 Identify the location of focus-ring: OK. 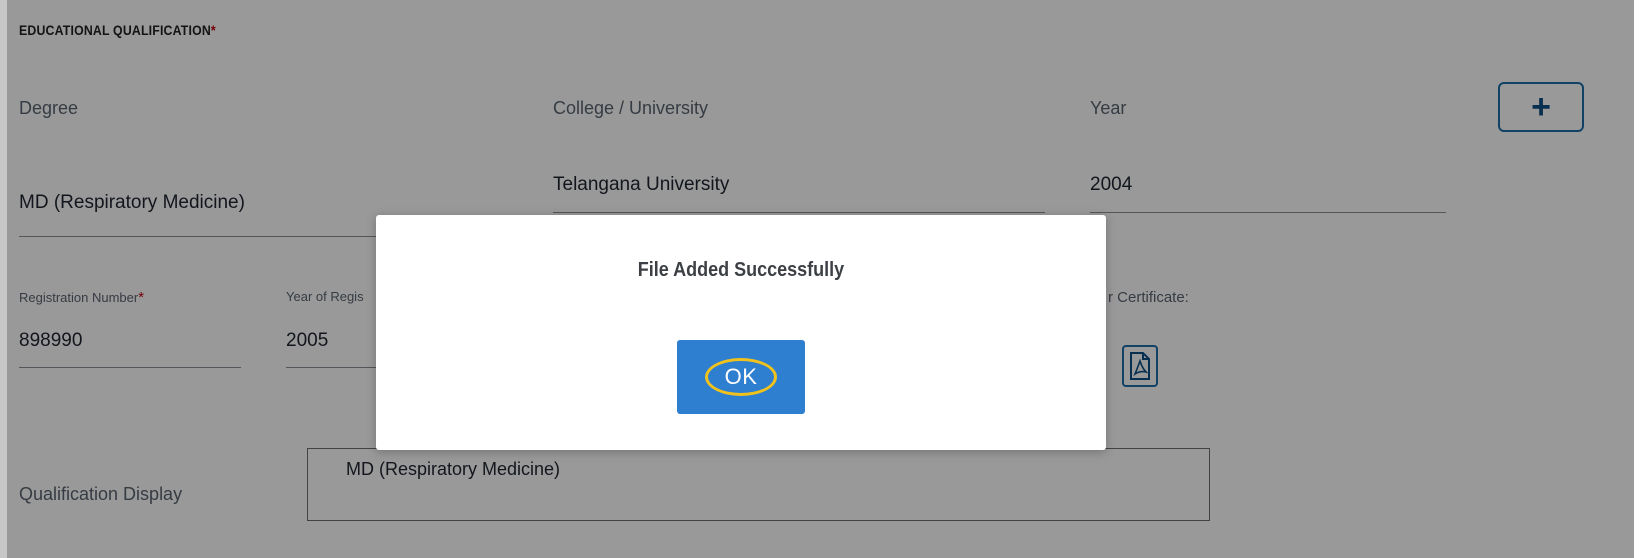
(741, 377).